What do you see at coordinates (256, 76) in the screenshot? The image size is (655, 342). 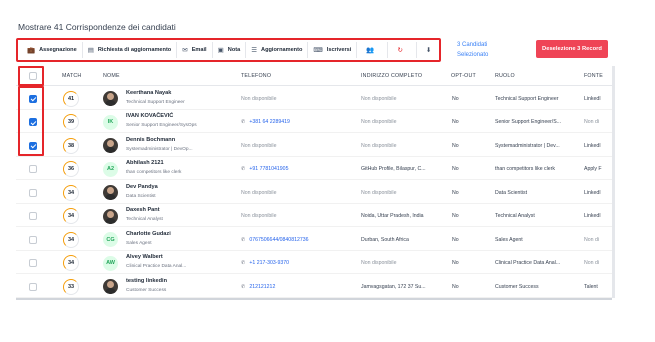 I see `column-header-phone: TELEFONO` at bounding box center [256, 76].